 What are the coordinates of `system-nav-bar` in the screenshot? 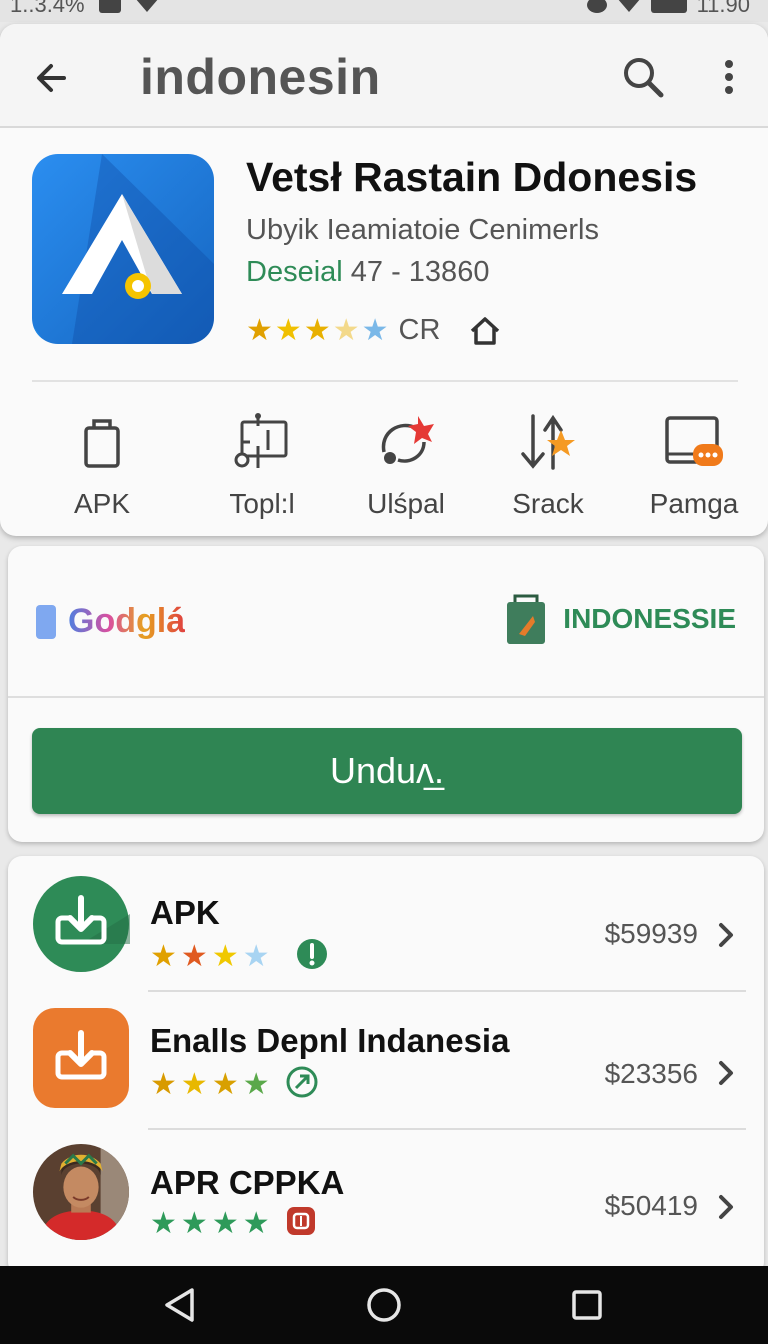 It's located at (384, 1305).